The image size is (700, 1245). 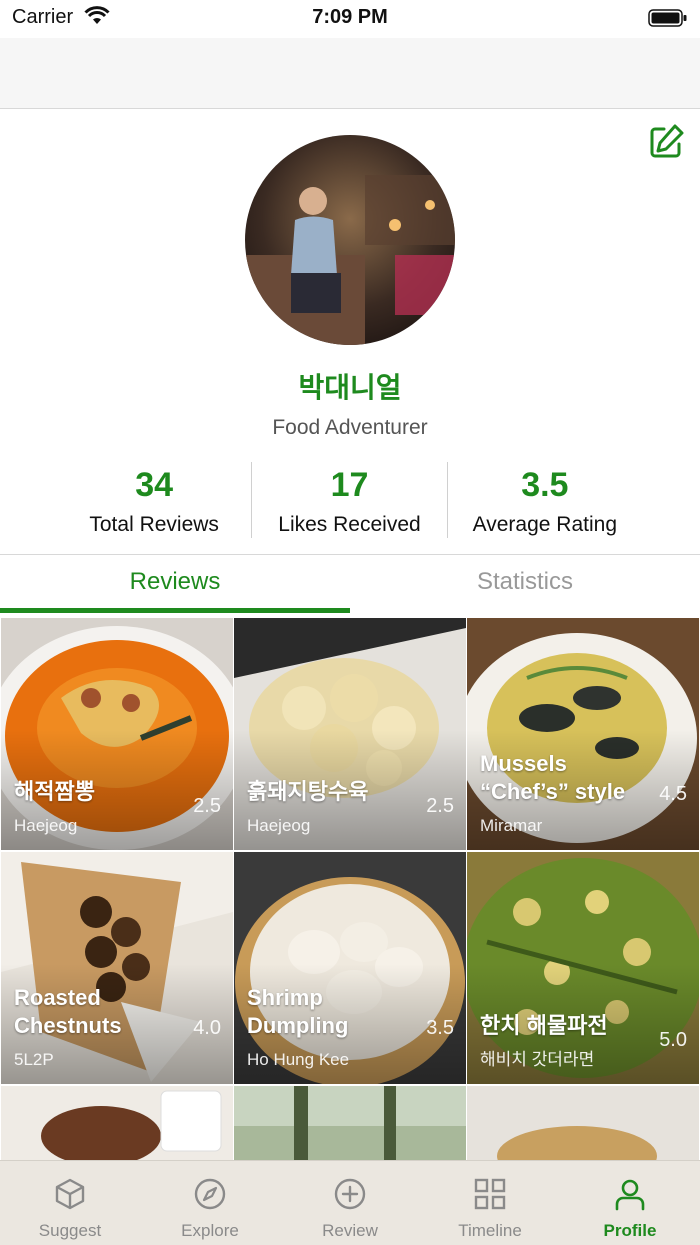 I want to click on dish-name: 해적짬뽕, so click(x=54, y=791).